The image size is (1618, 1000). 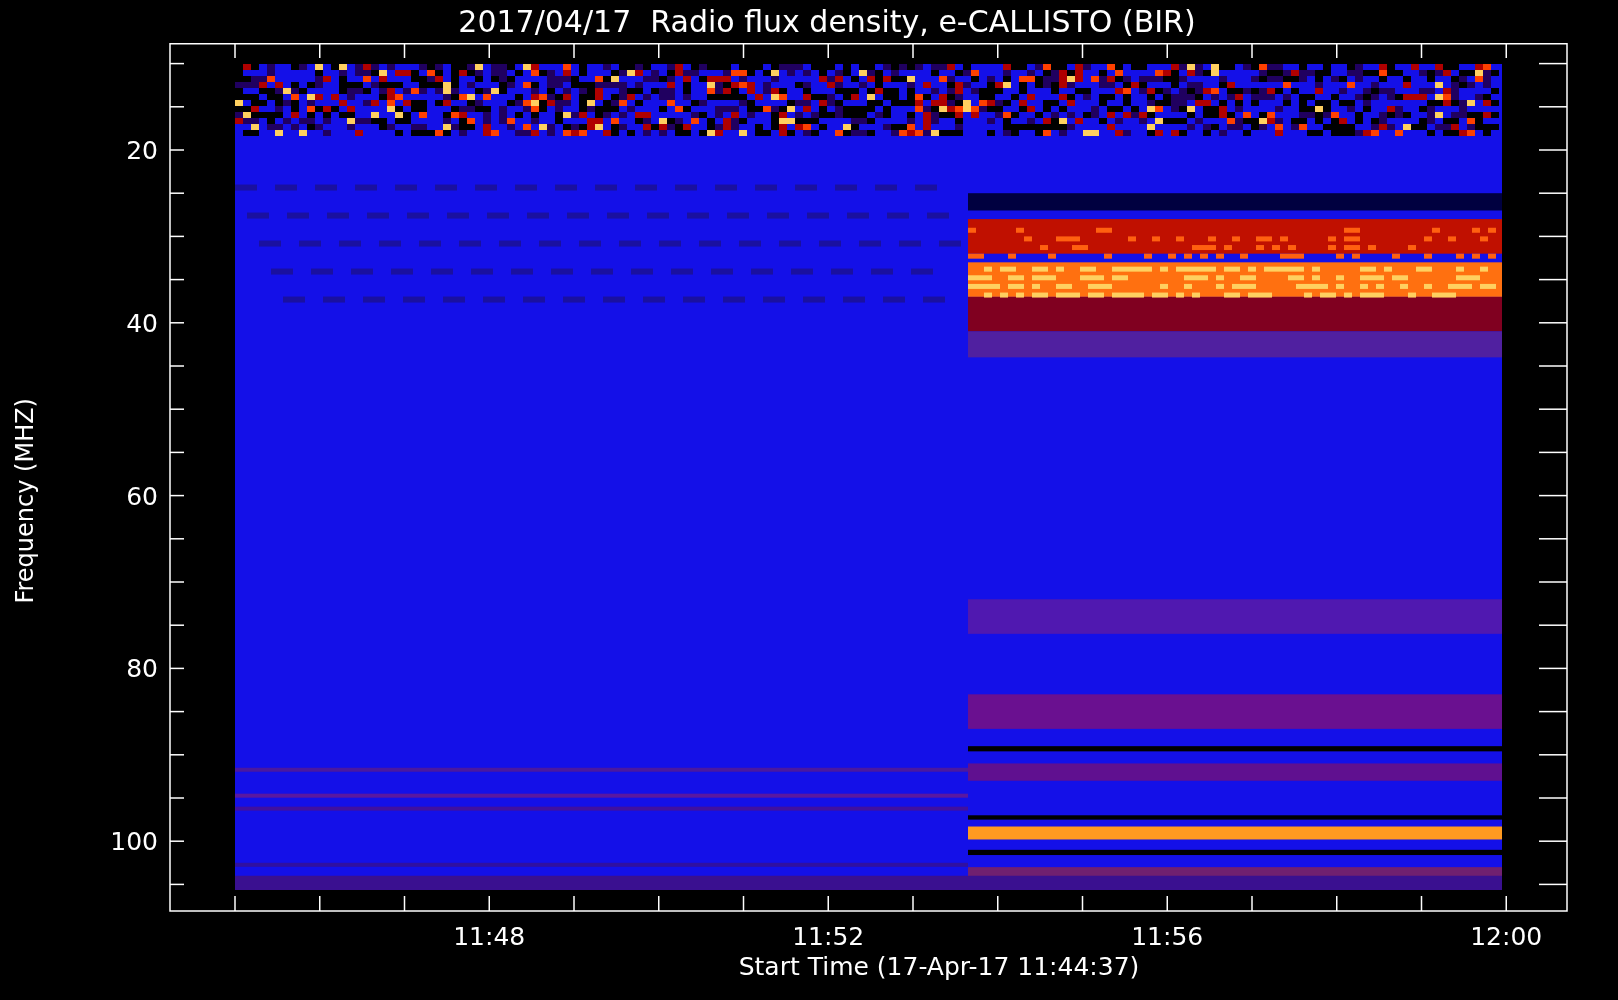 What do you see at coordinates (828, 936) in the screenshot?
I see `x-tick-label: 11:52` at bounding box center [828, 936].